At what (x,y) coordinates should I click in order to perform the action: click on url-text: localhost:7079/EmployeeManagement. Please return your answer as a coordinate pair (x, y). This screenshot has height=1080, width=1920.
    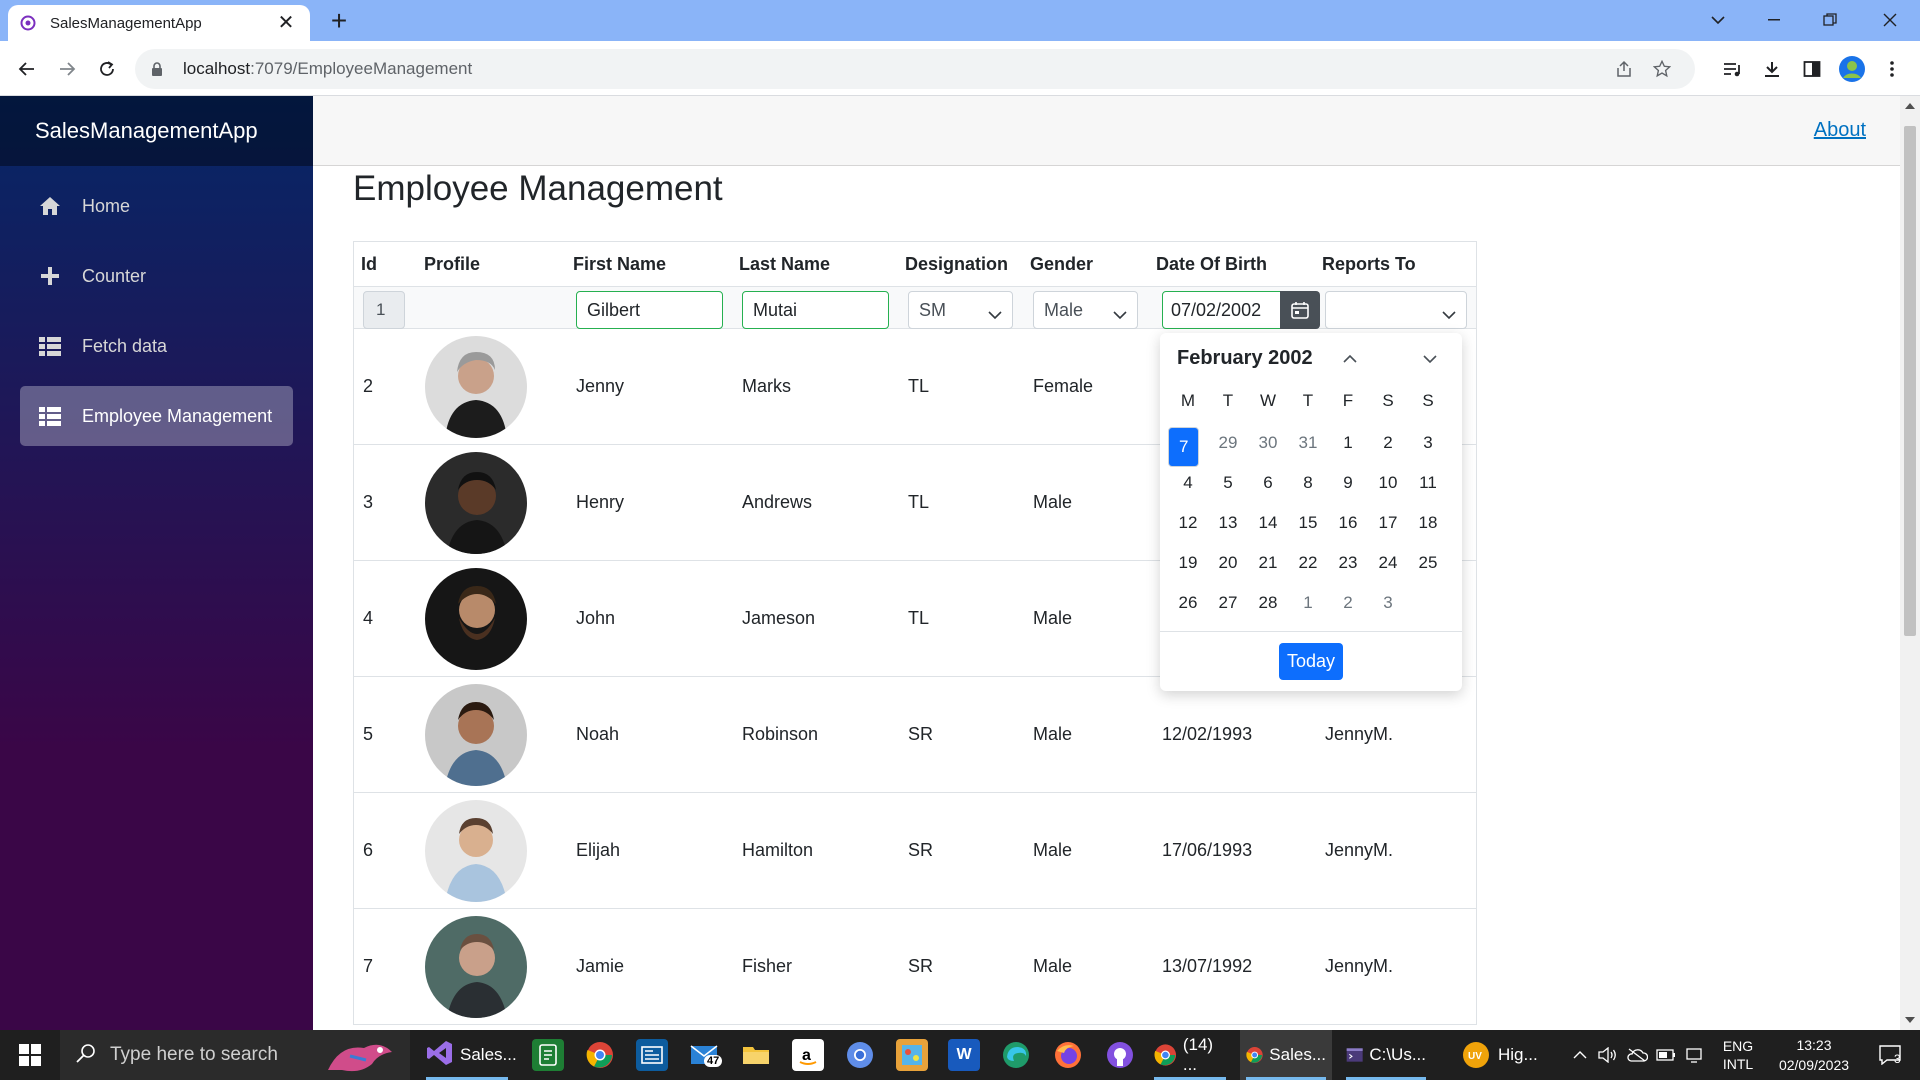
    Looking at the image, I should click on (893, 69).